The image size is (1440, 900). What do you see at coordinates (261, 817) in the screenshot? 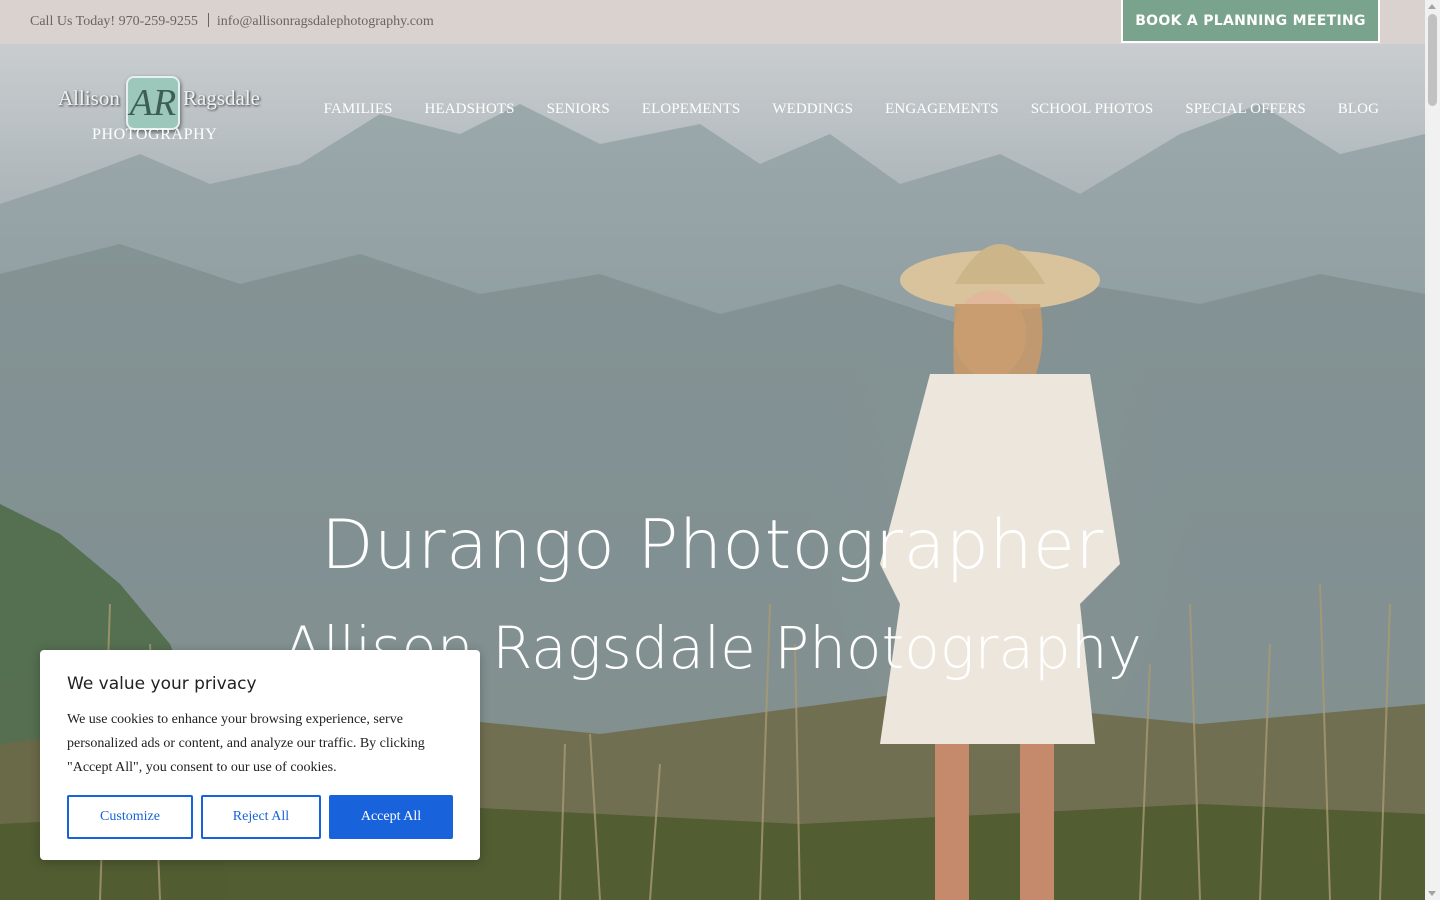
I see `cookie-reject-all-button: Reject All` at bounding box center [261, 817].